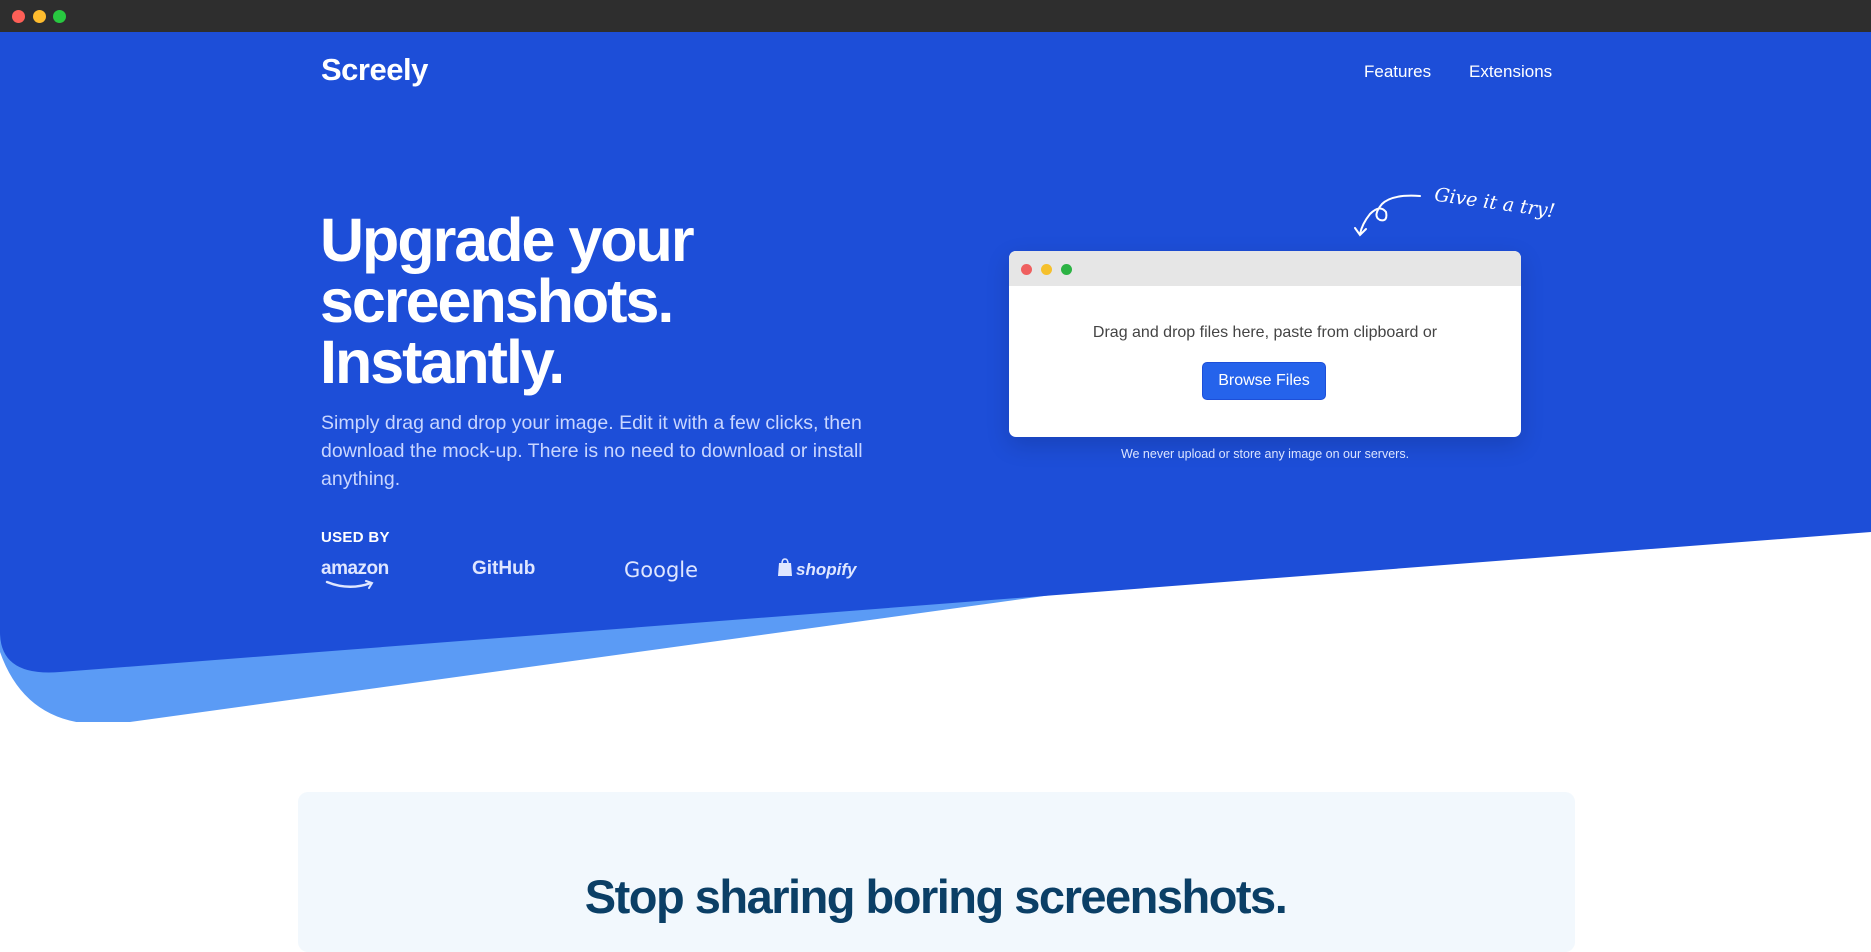 The width and height of the screenshot is (1871, 952). Describe the element at coordinates (18, 16) in the screenshot. I see `window-close-button` at that location.